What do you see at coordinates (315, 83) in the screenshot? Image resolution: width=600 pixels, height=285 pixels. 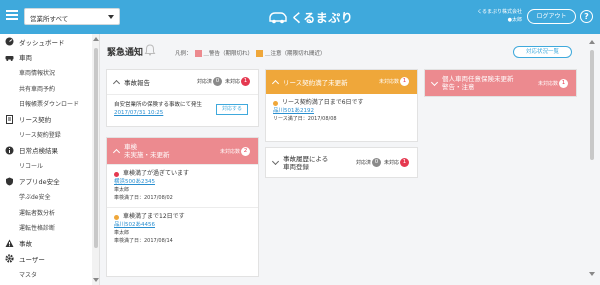 I see `card-title: リース契約満了未更新` at bounding box center [315, 83].